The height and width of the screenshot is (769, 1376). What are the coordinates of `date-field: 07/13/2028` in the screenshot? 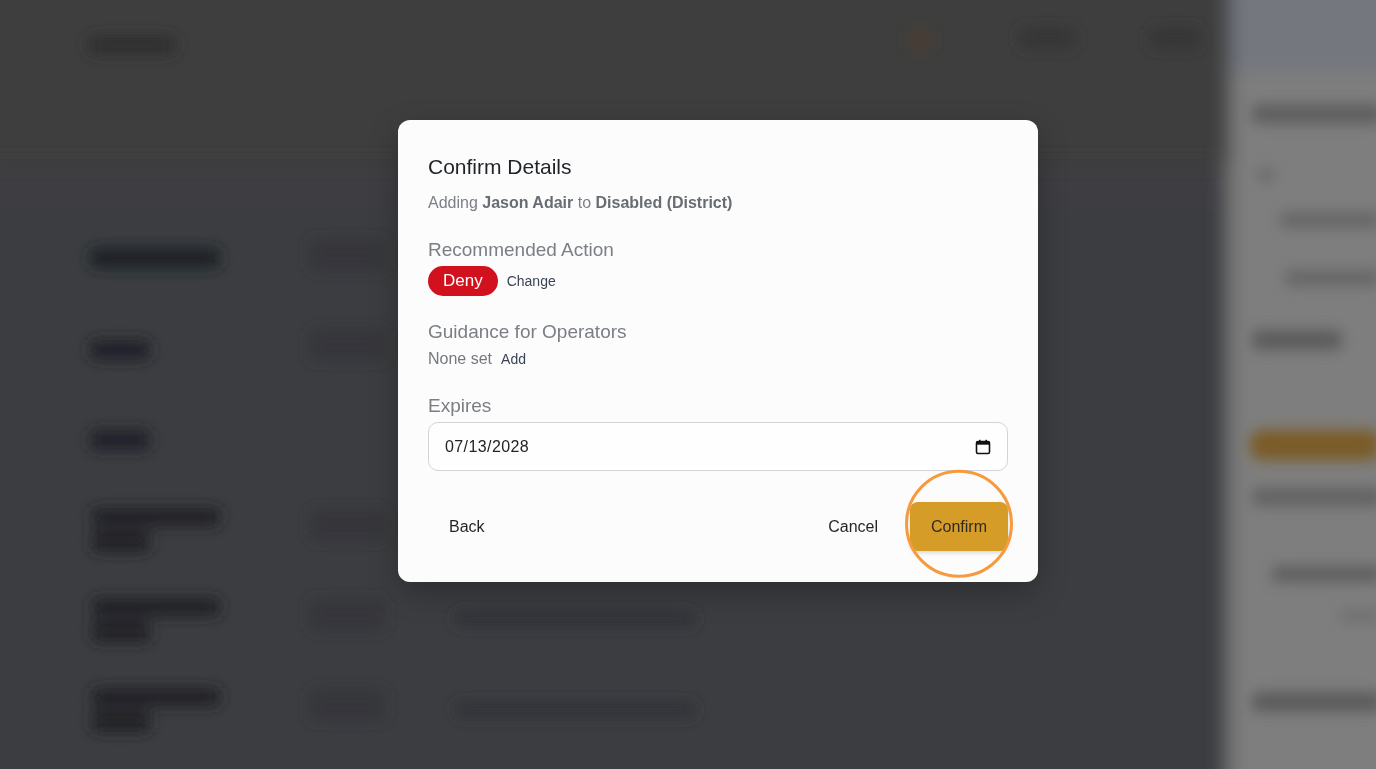 It's located at (718, 446).